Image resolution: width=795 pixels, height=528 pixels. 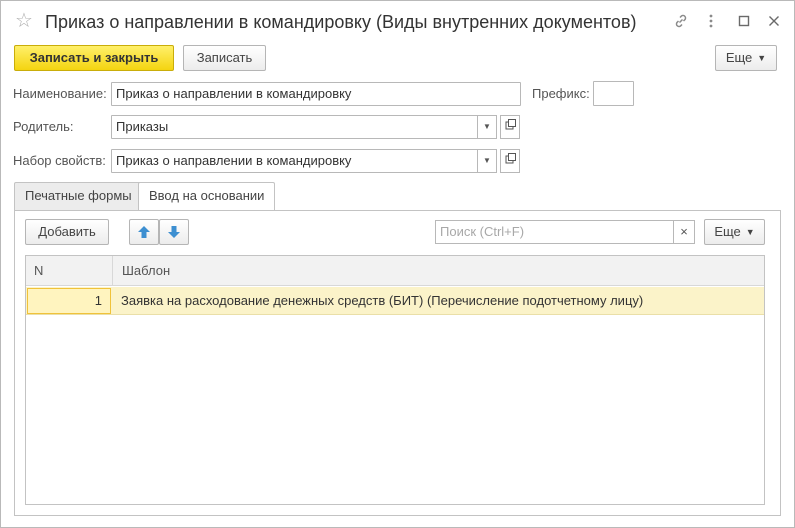 What do you see at coordinates (294, 161) in the screenshot?
I see `props-field: Приказ о направлении в командировку` at bounding box center [294, 161].